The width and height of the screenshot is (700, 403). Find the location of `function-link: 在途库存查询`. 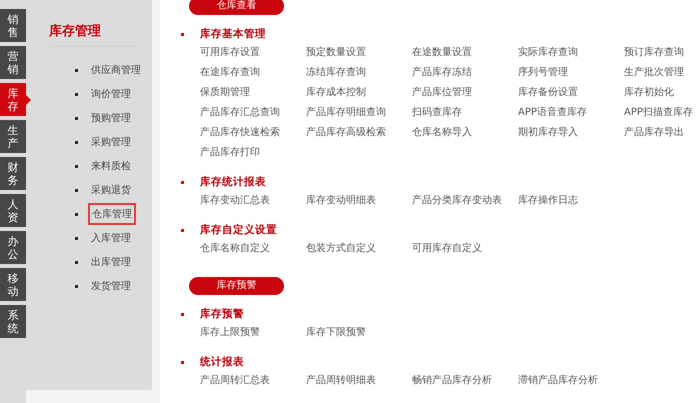

function-link: 在途库存查询 is located at coordinates (253, 73).